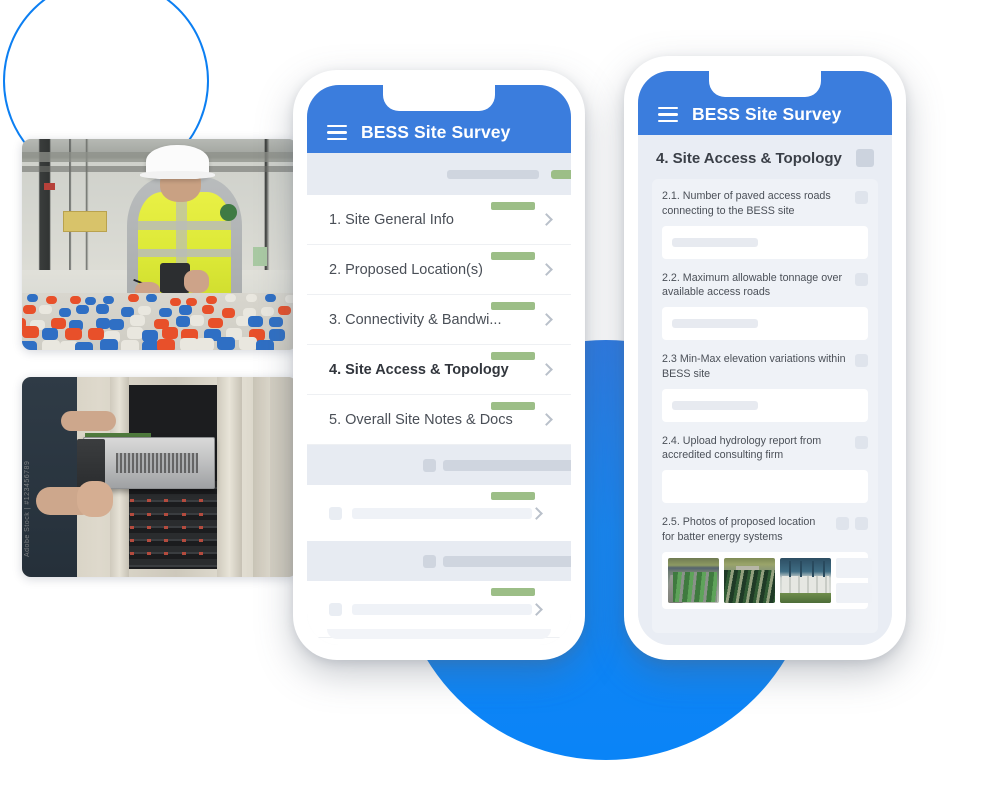 The height and width of the screenshot is (800, 1002). What do you see at coordinates (159, 477) in the screenshot?
I see `photo-technician-rack-install: Adobe Stock | #123456789` at bounding box center [159, 477].